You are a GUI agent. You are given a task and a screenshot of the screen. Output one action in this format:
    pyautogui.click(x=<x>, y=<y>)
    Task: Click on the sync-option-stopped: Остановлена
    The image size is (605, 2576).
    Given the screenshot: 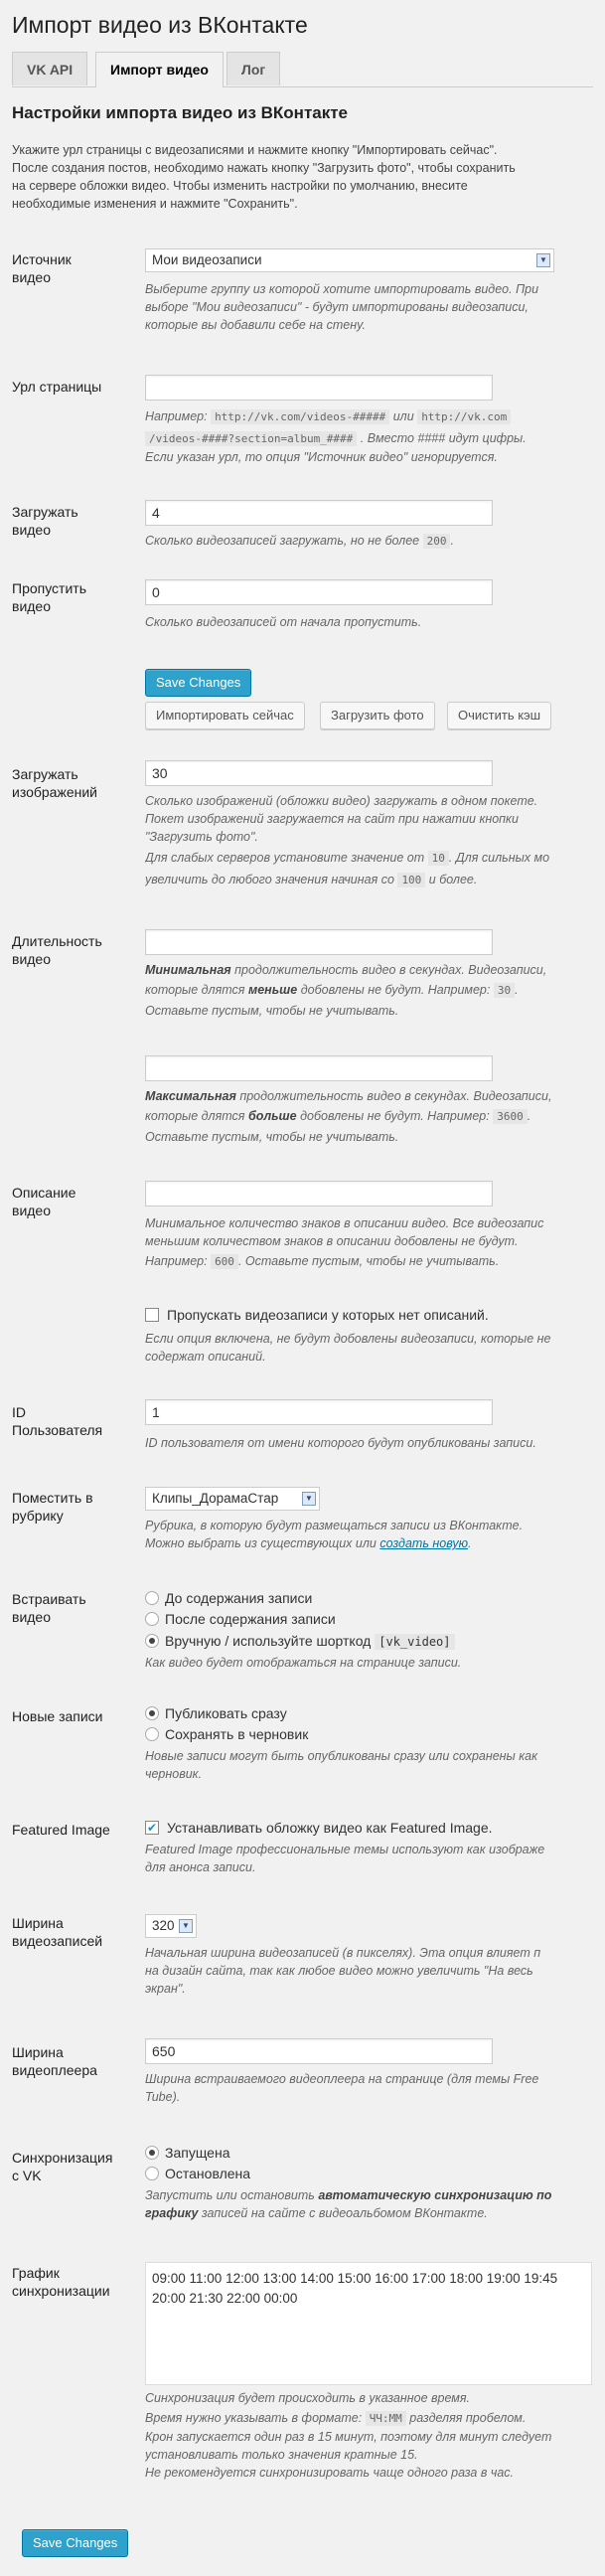 What is the action you would take?
    pyautogui.click(x=198, y=2173)
    